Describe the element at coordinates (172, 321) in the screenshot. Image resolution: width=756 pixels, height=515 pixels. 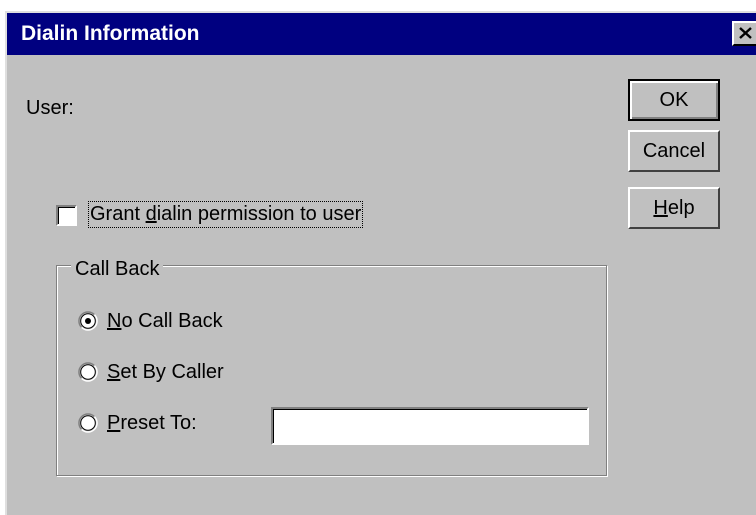
I see `no-call-back-rest: o Call Back` at that location.